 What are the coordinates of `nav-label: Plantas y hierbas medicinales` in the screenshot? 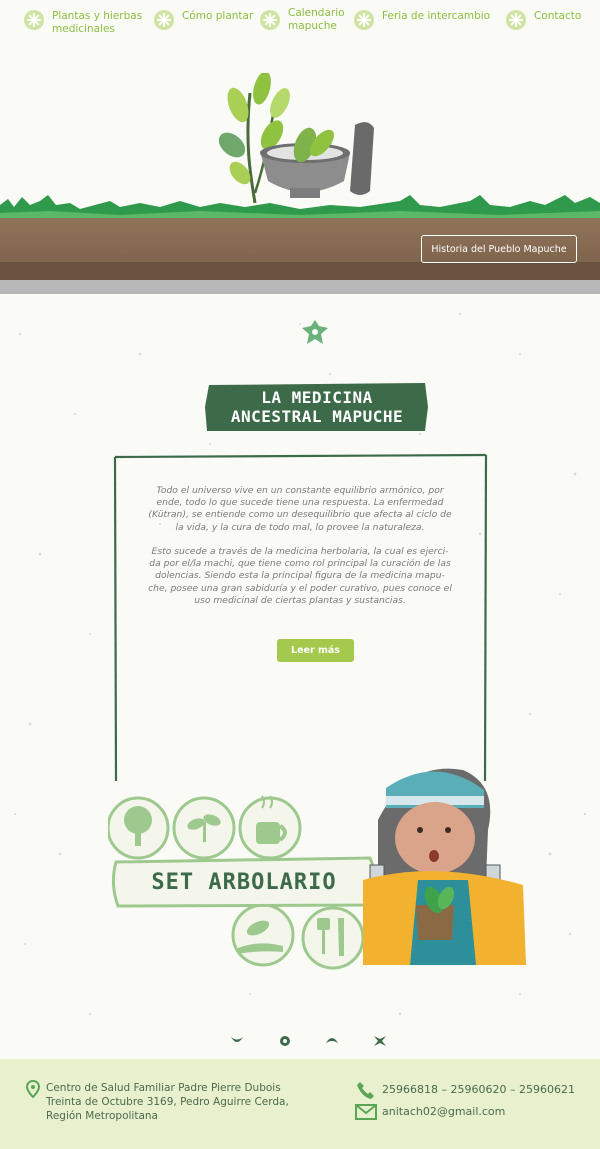 It's located at (97, 22).